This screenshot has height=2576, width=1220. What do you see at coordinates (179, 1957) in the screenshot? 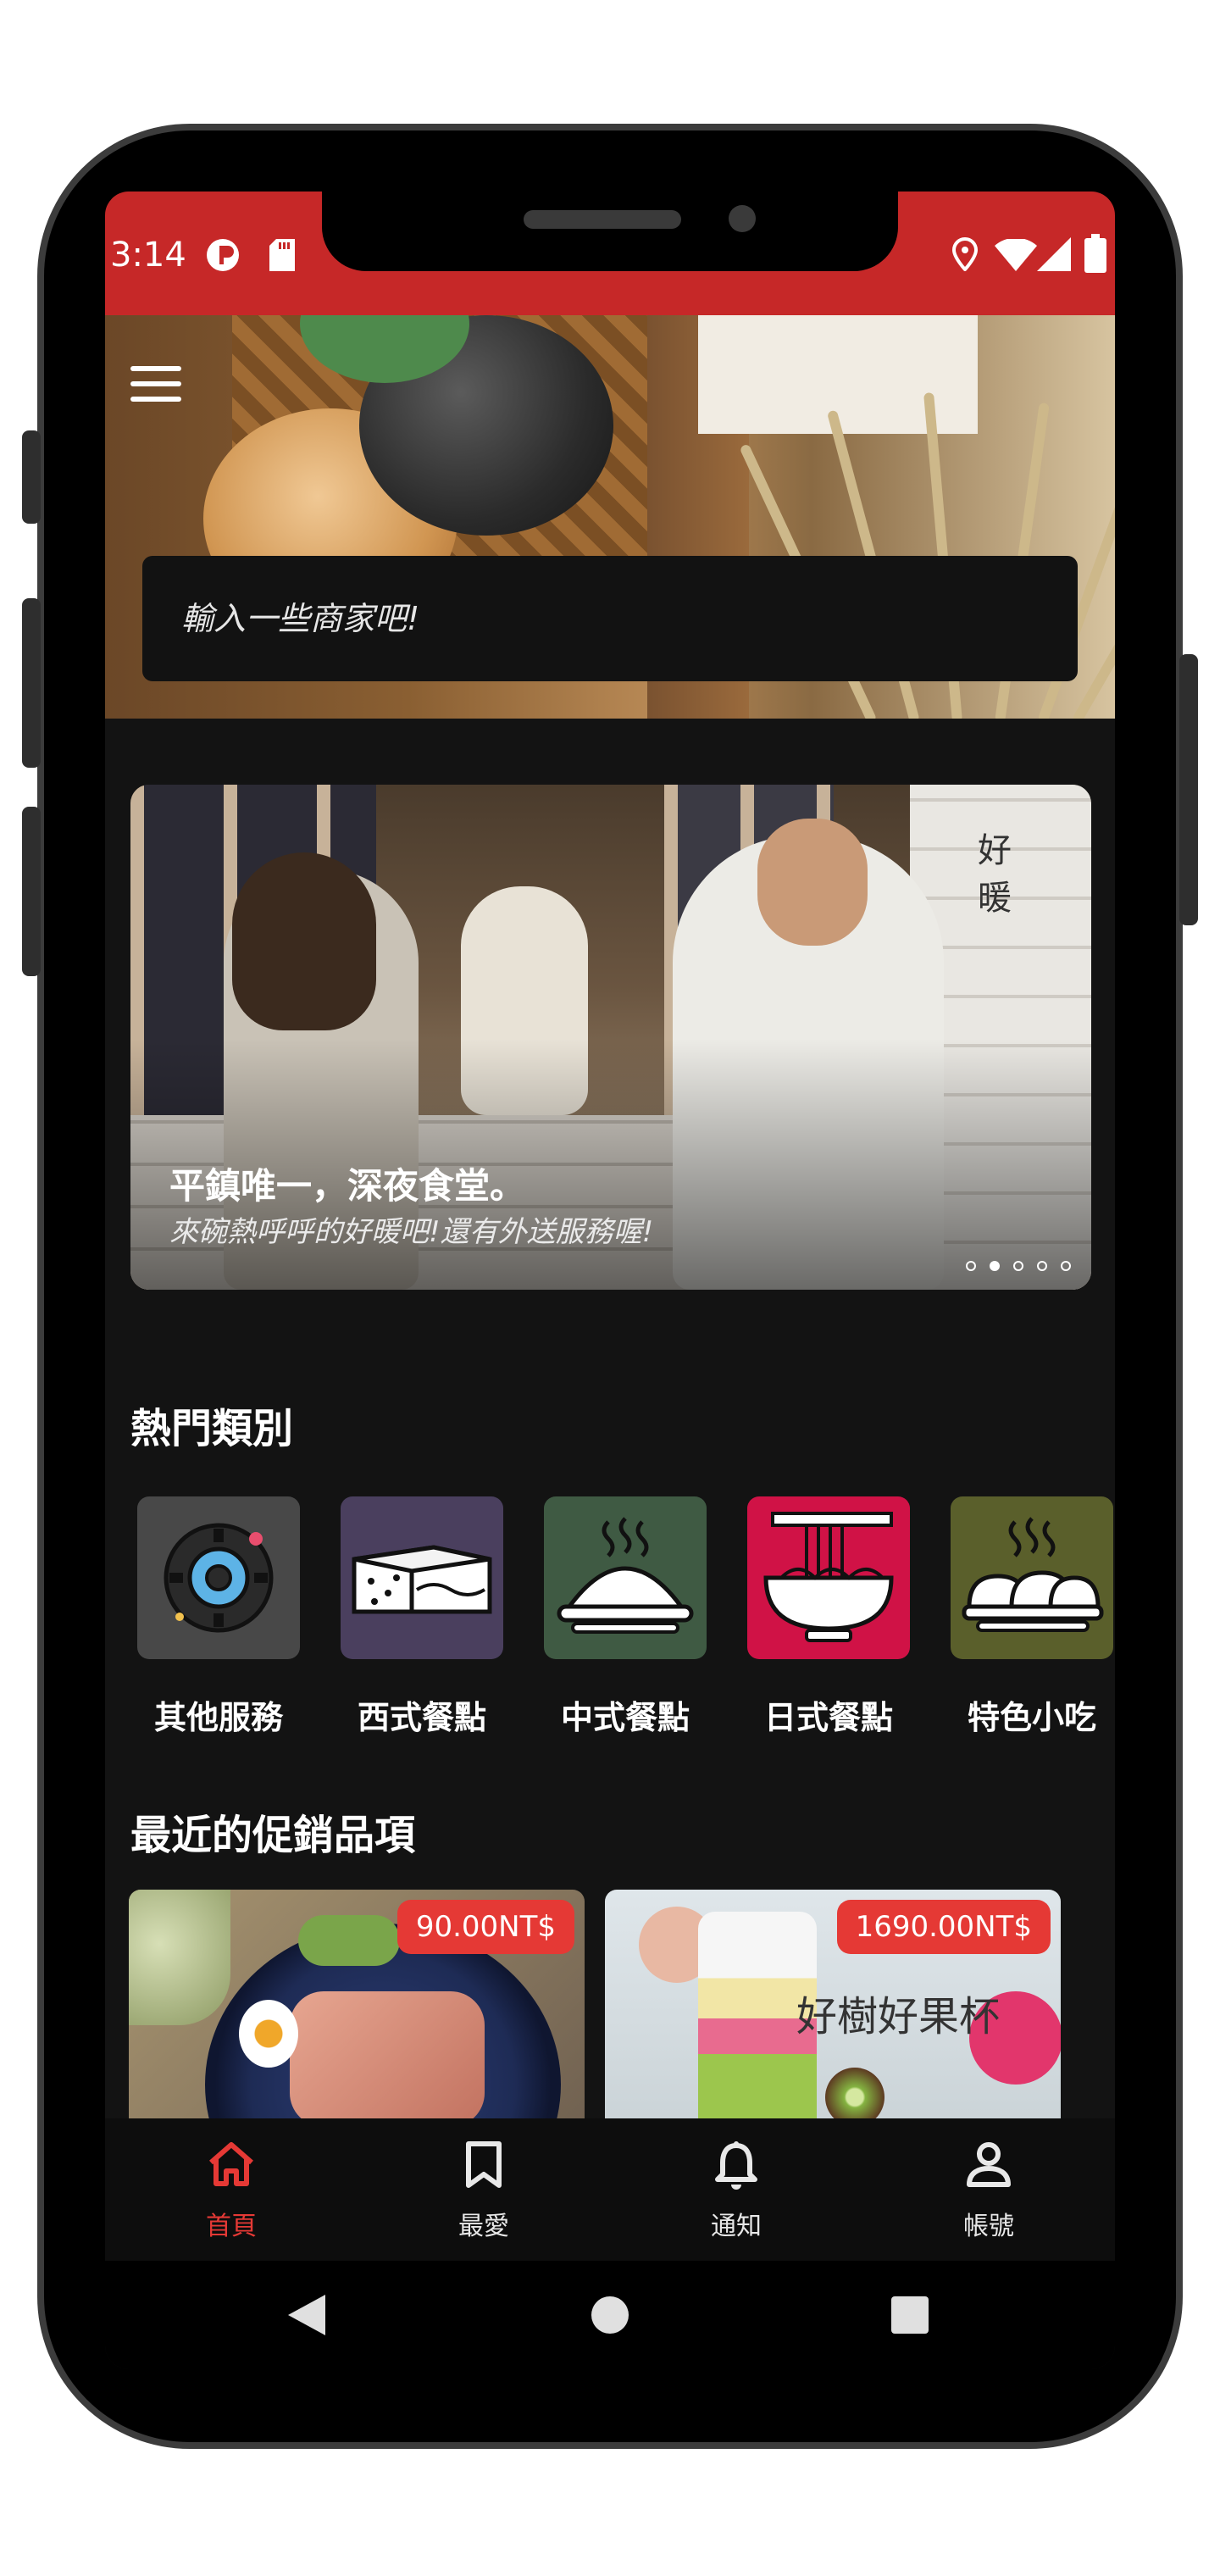
I see `promo-soup-cup` at bounding box center [179, 1957].